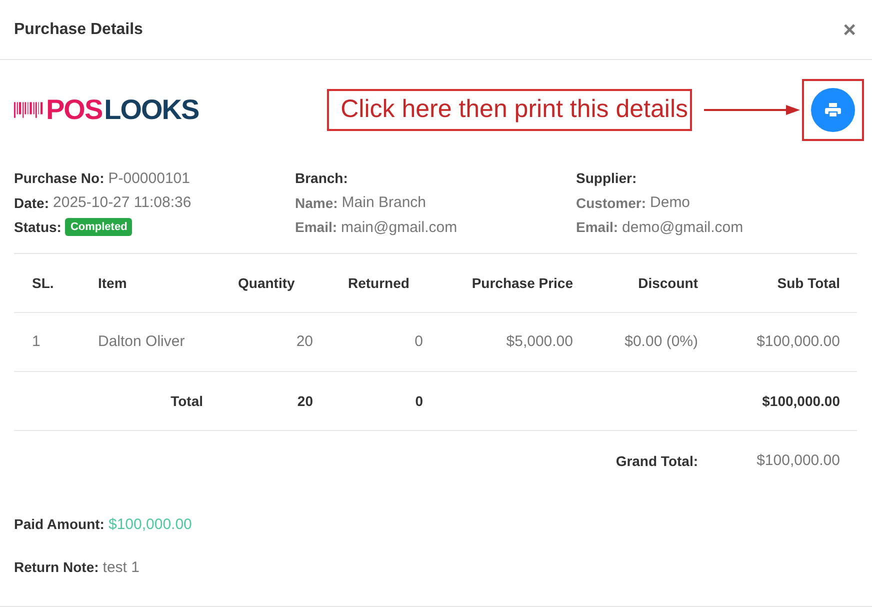  Describe the element at coordinates (149, 178) in the screenshot. I see `field-value: P-00000101` at that location.